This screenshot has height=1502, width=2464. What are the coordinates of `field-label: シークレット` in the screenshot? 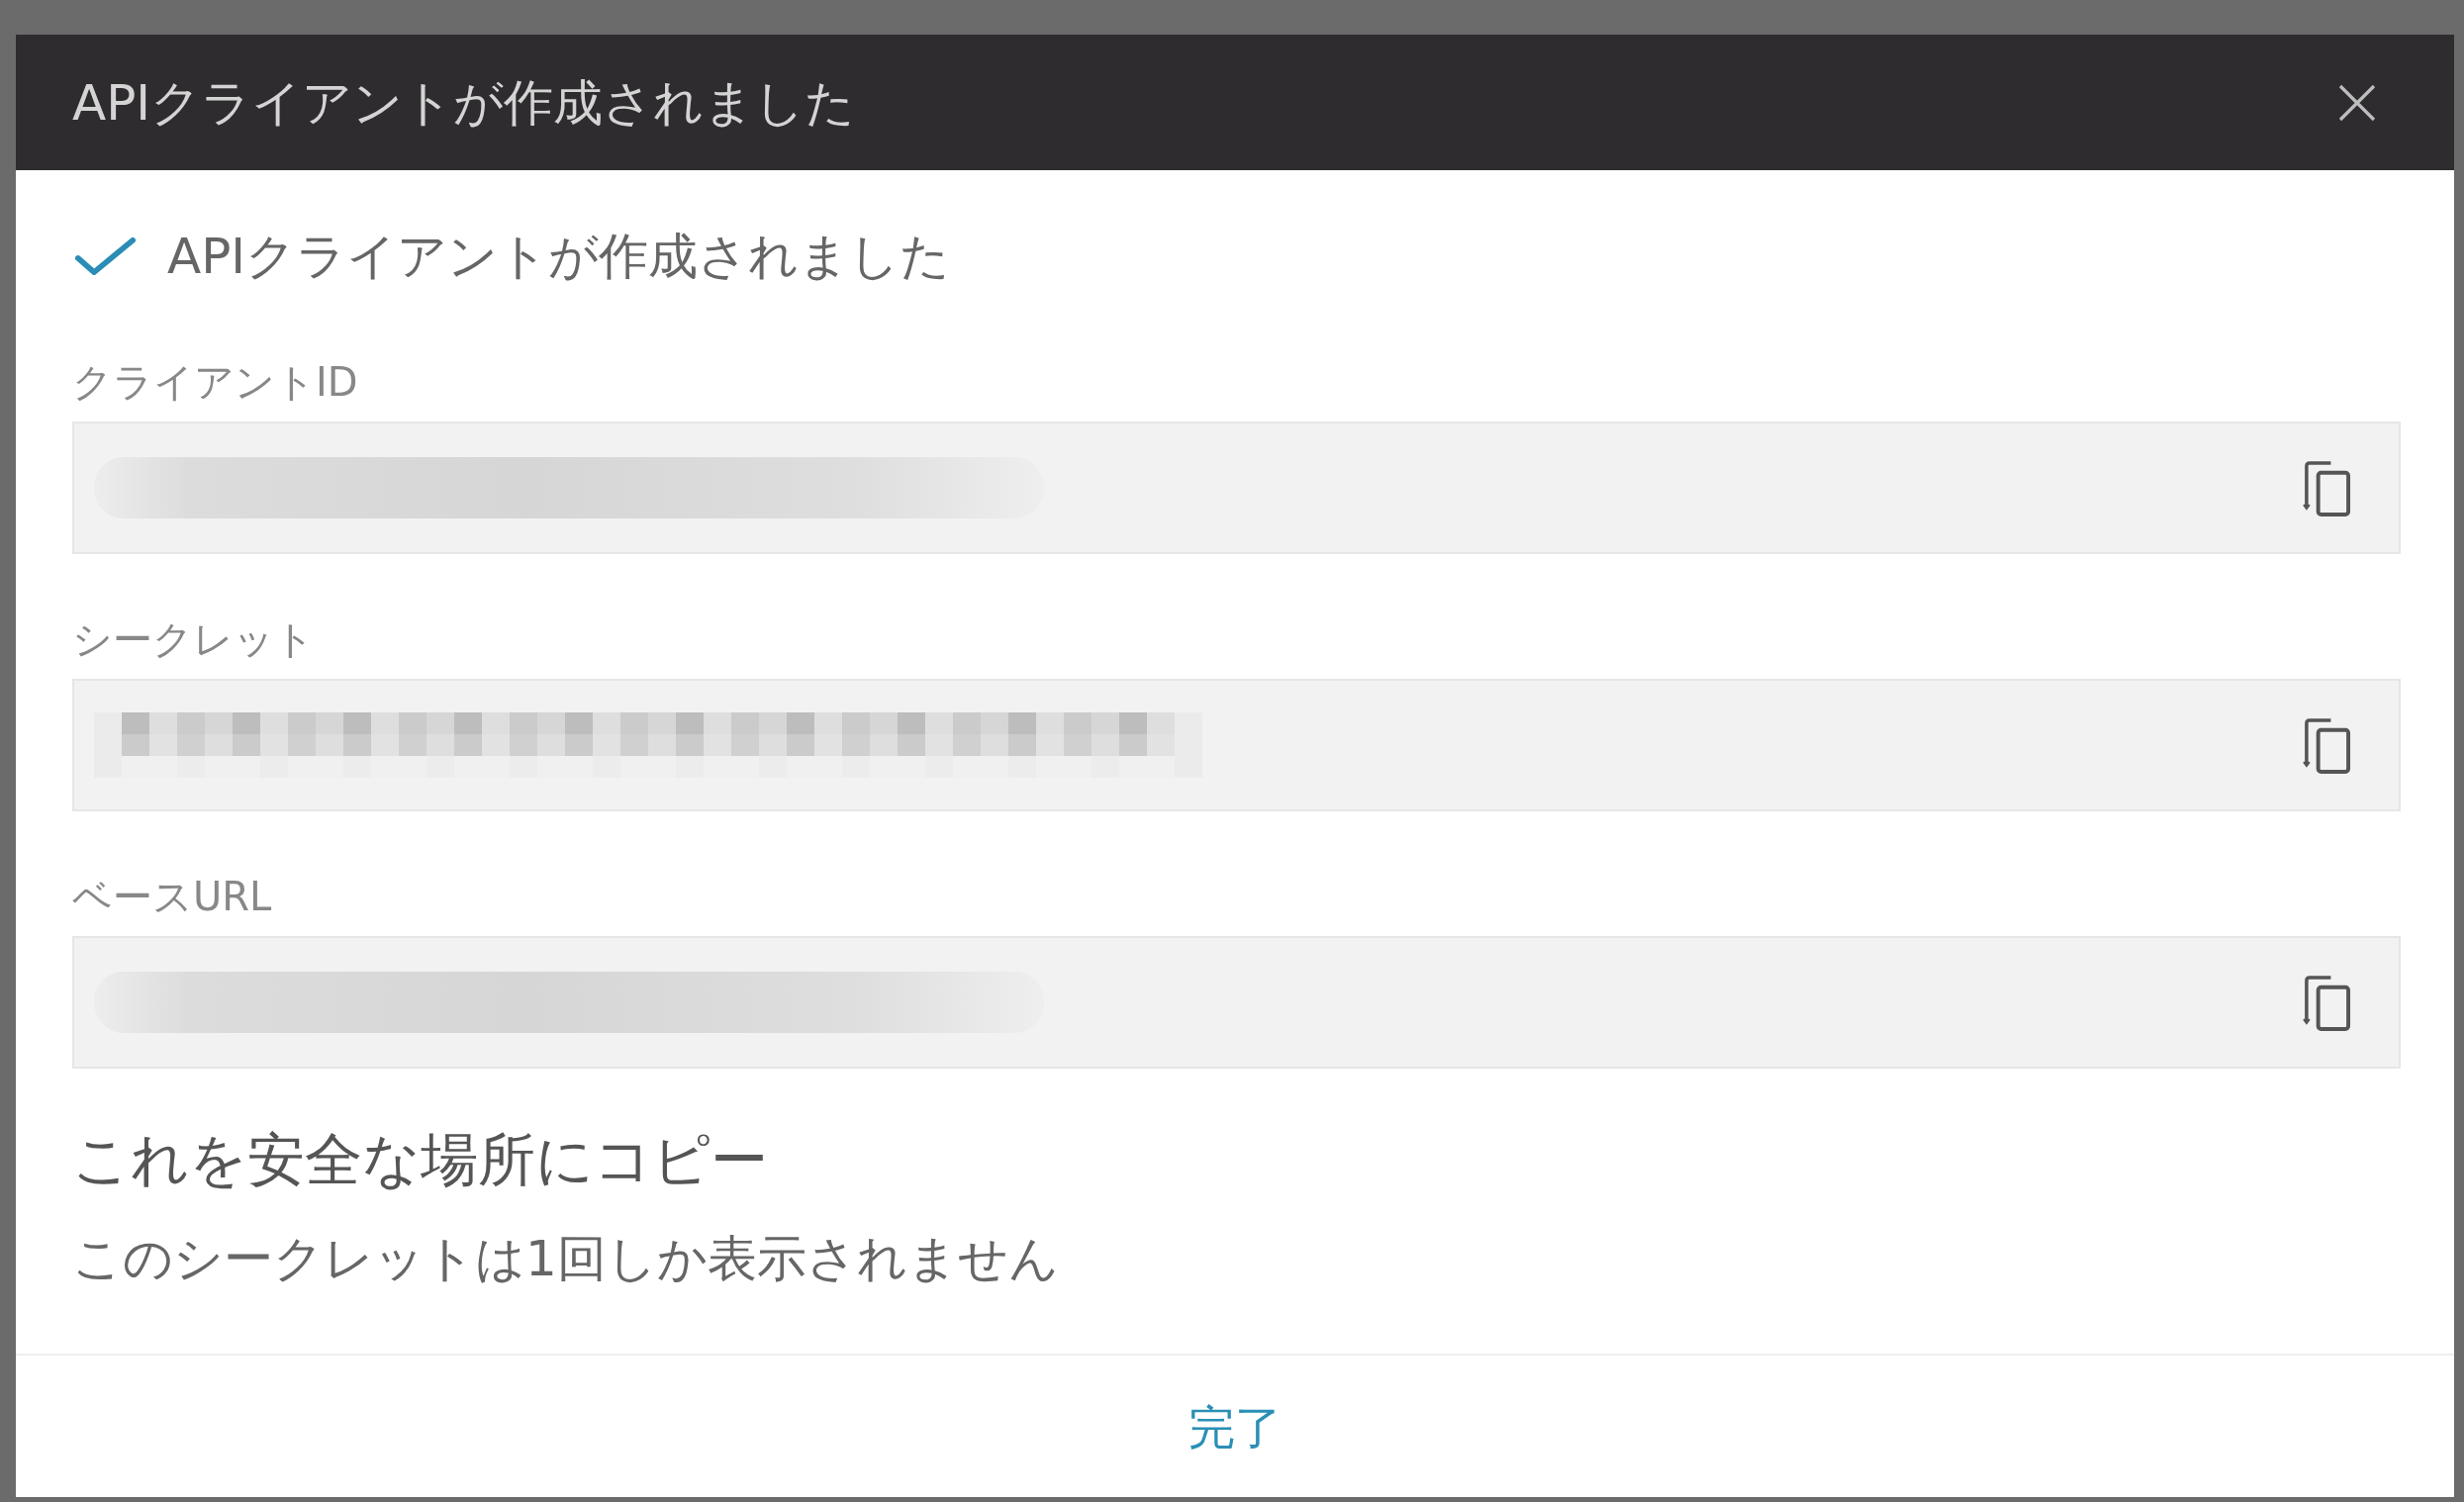 It's located at (194, 639).